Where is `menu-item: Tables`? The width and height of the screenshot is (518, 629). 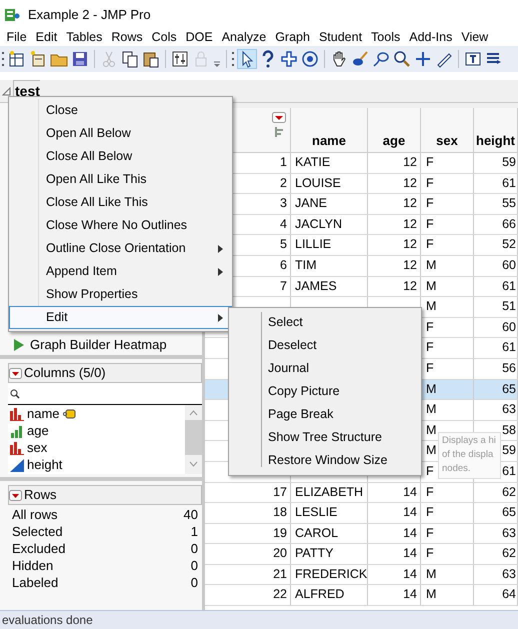
menu-item: Tables is located at coordinates (84, 37).